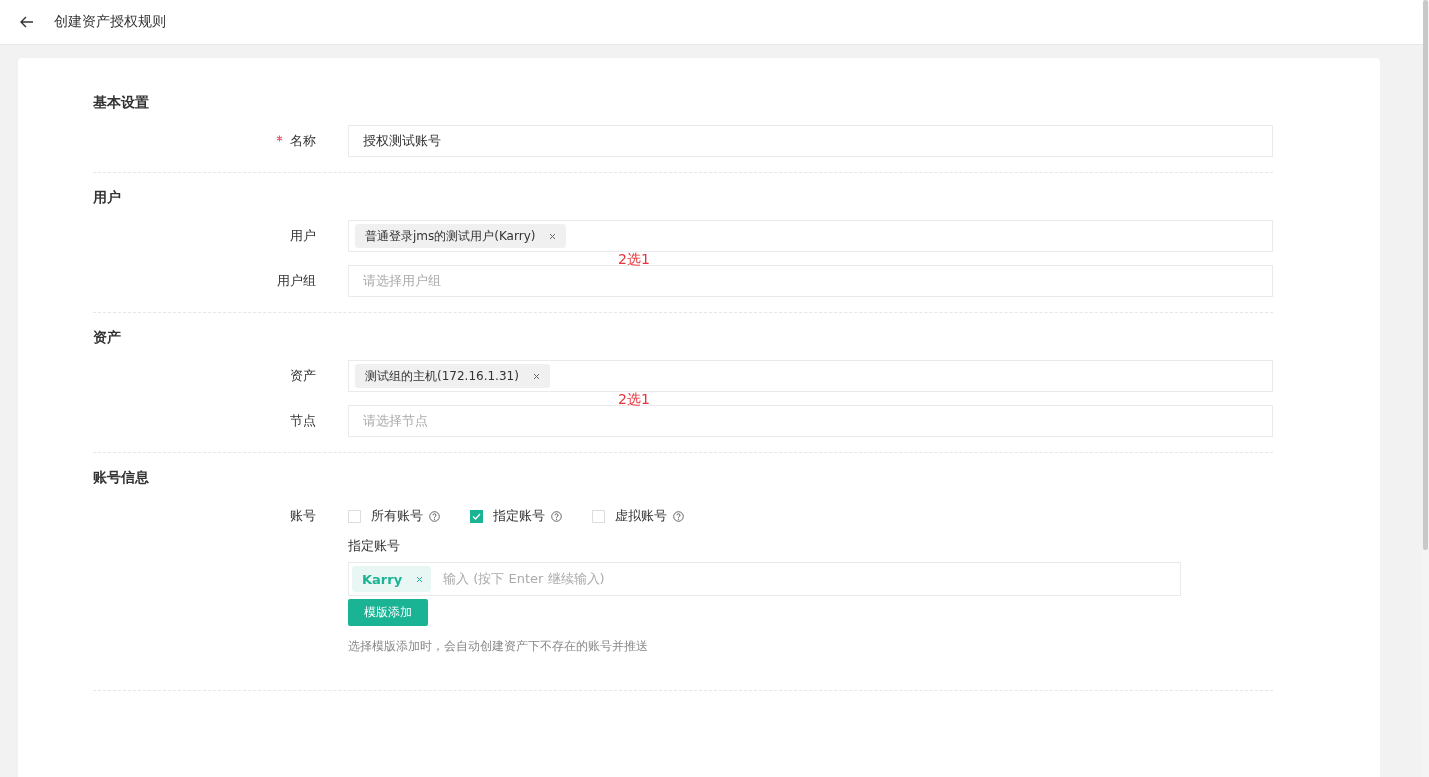 The image size is (1429, 777). I want to click on input-placeholder: 输入 (按下 Enter 继续输入), so click(523, 579).